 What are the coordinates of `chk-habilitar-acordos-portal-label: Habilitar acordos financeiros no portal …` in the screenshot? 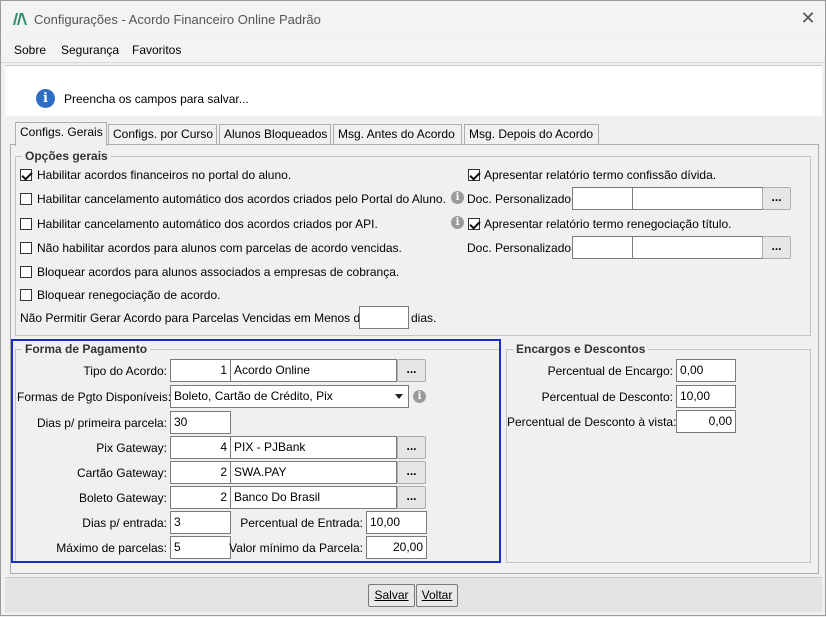 It's located at (164, 175).